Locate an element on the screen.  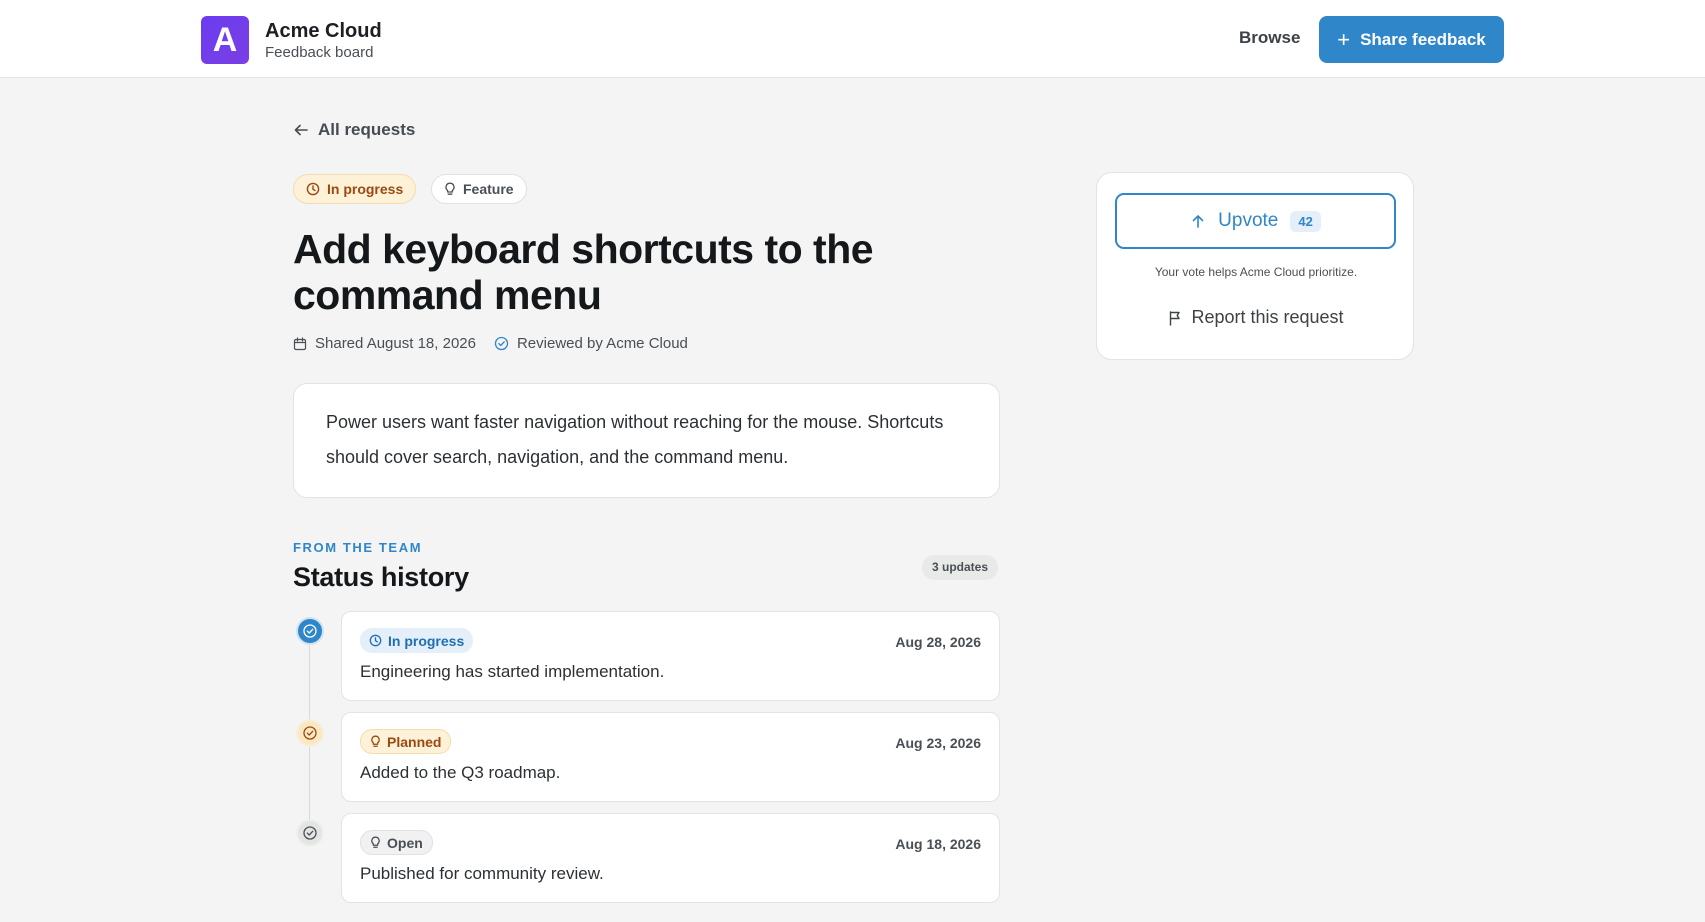
upvote-label: Upvote is located at coordinates (1248, 220).